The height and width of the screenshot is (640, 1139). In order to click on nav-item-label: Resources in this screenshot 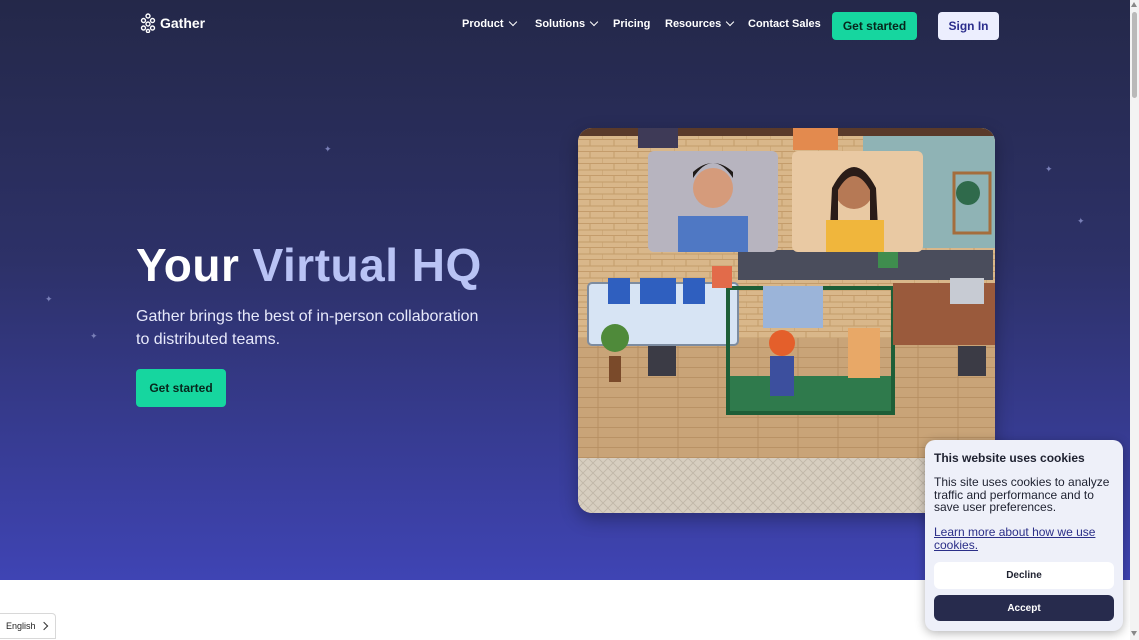, I will do `click(693, 24)`.